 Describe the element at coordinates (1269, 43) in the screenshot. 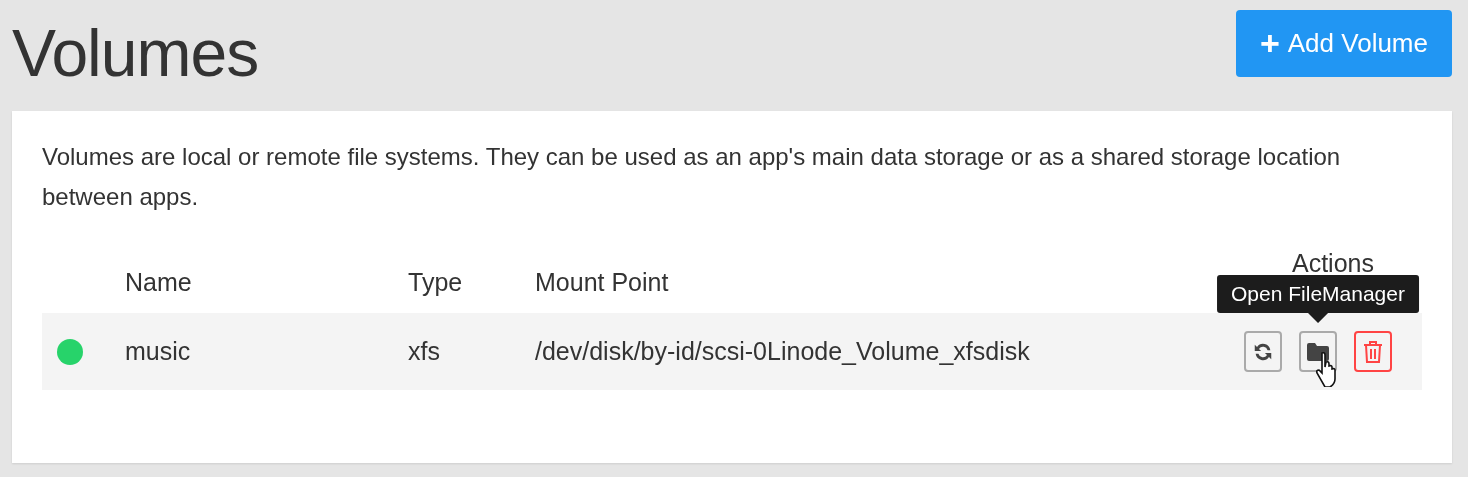

I see `plus-icon: +` at that location.